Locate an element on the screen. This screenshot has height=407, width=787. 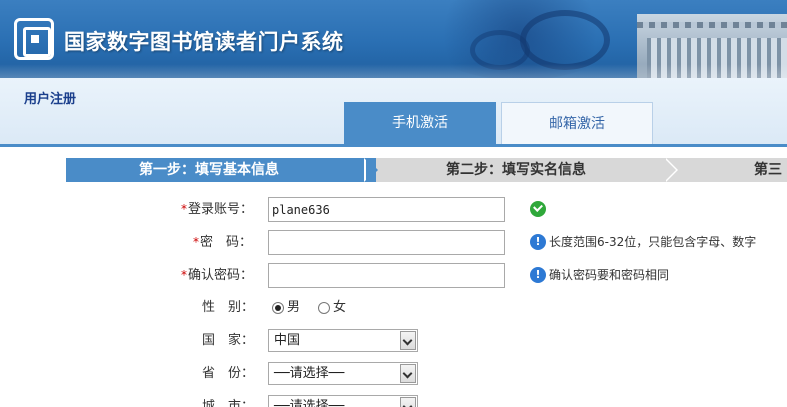
tab-underline is located at coordinates (393, 145).